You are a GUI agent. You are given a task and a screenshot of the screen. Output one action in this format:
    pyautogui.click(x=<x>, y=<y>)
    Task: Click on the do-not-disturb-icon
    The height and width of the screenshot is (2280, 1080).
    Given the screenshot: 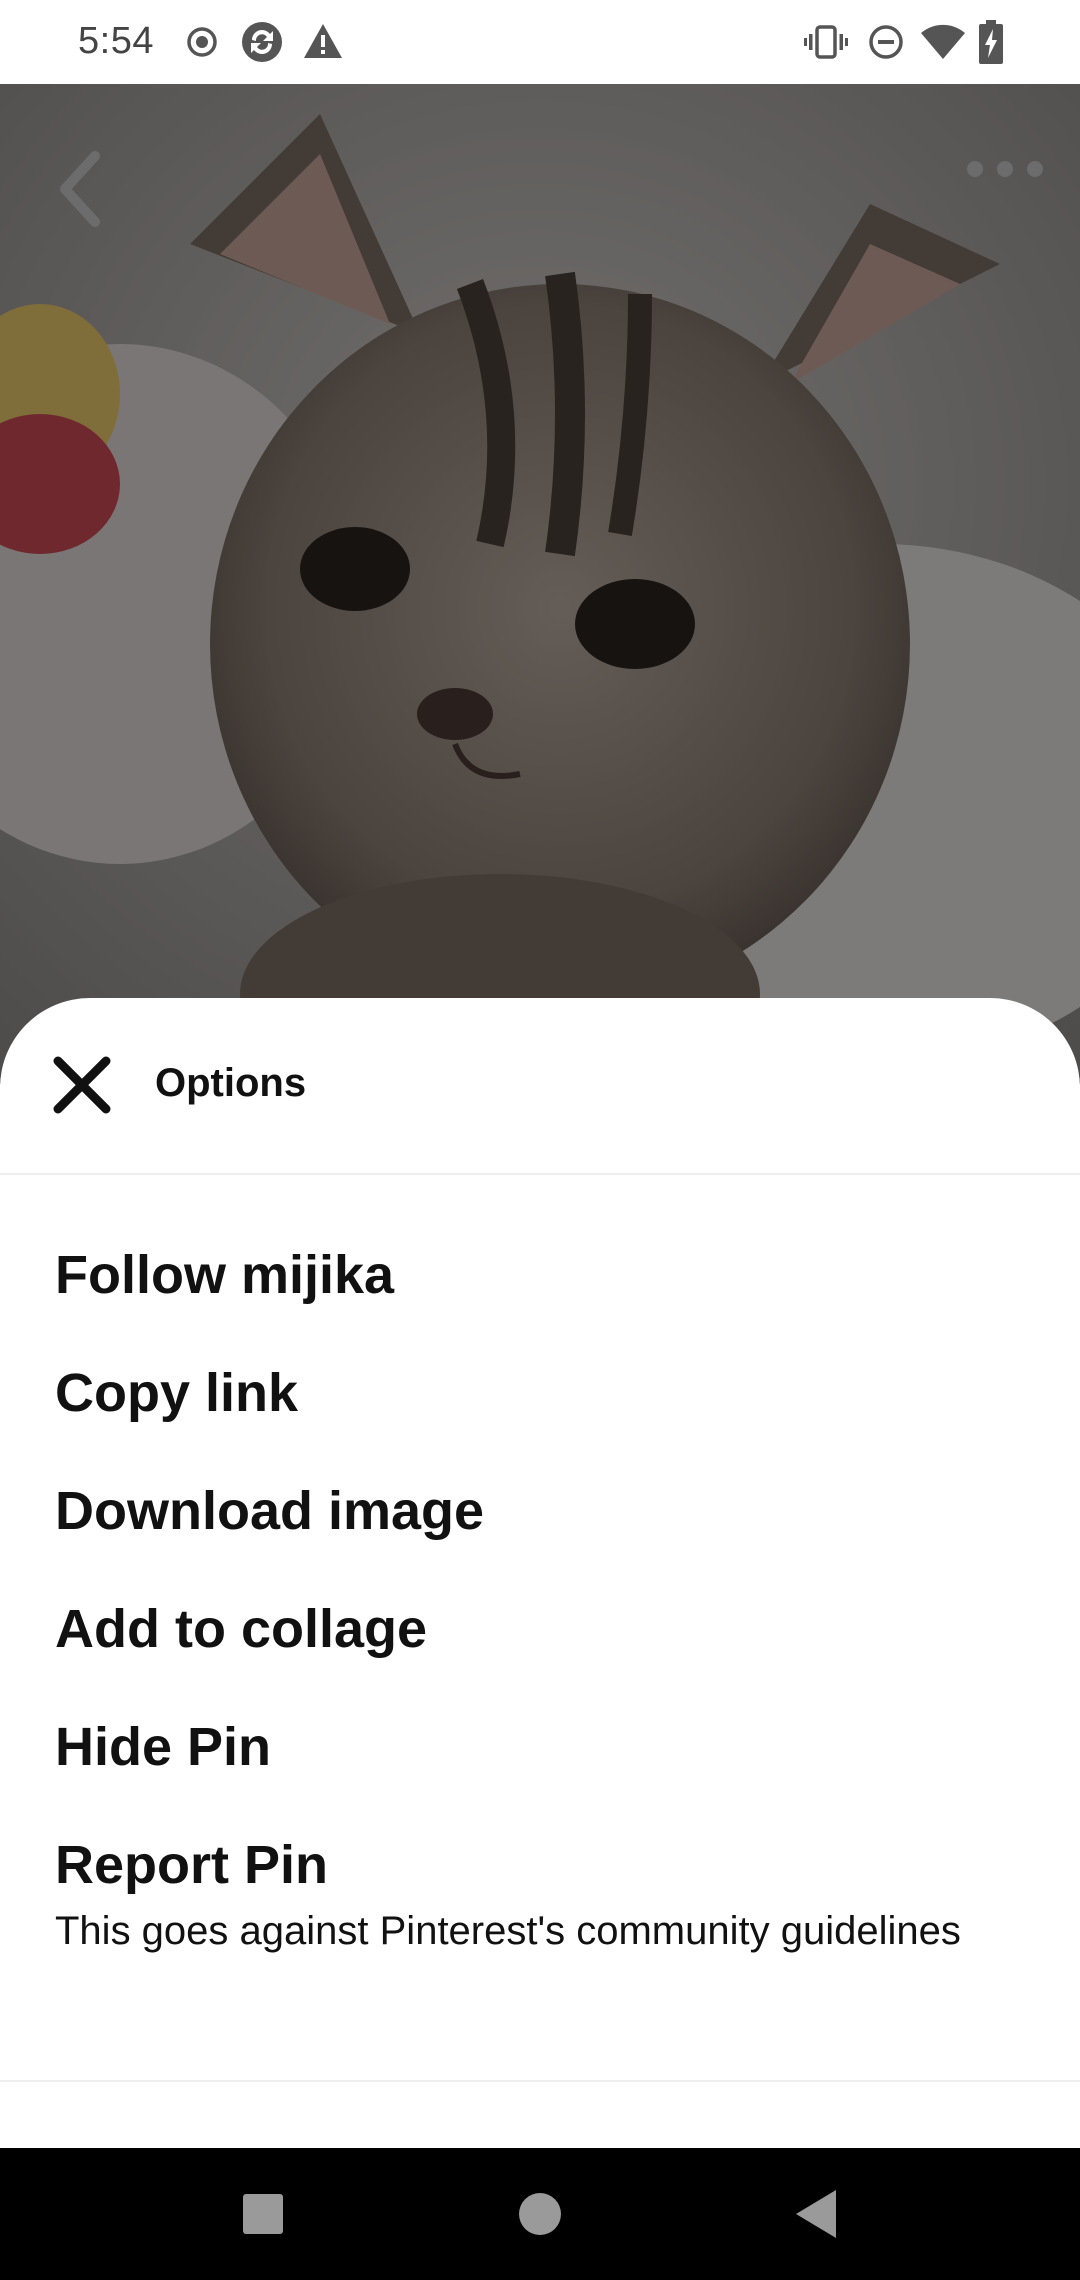 What is the action you would take?
    pyautogui.click(x=886, y=42)
    